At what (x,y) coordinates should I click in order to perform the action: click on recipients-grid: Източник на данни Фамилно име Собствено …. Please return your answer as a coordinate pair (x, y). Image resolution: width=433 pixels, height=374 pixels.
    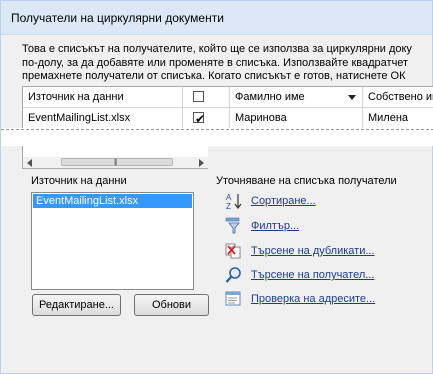
    Looking at the image, I should click on (227, 107).